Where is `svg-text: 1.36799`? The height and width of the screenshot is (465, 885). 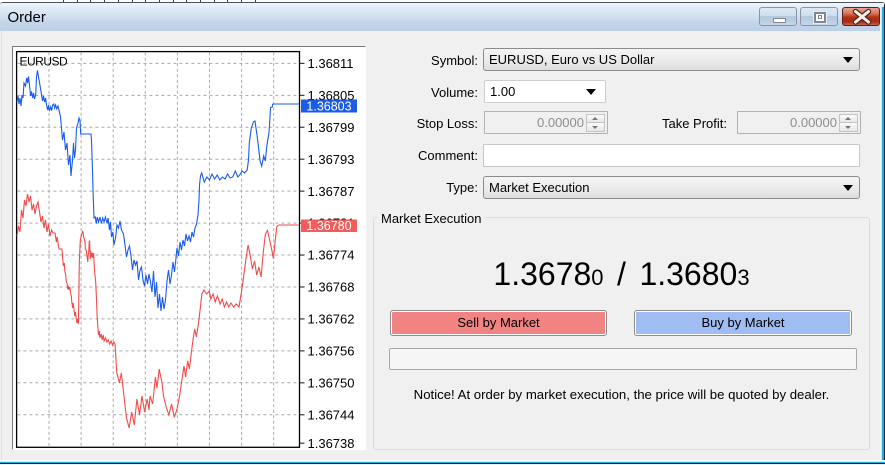 svg-text: 1.36799 is located at coordinates (331, 127).